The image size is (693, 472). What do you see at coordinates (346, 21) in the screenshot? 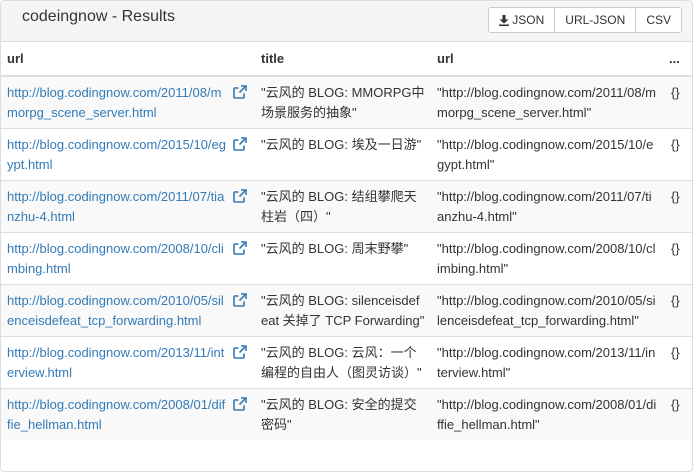
I see `panel-header: codeingnow - Results JSON URL-JSON CSV` at bounding box center [346, 21].